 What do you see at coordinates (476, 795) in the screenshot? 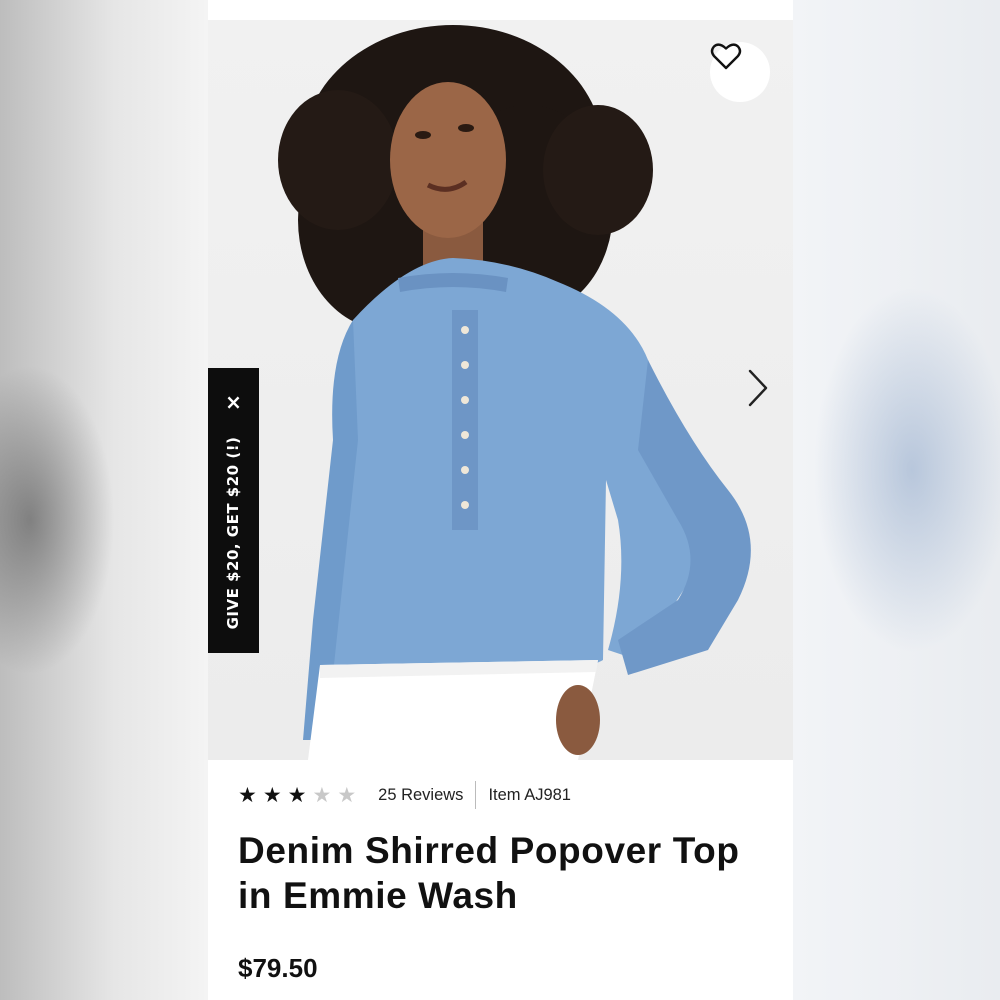
I see `divider` at bounding box center [476, 795].